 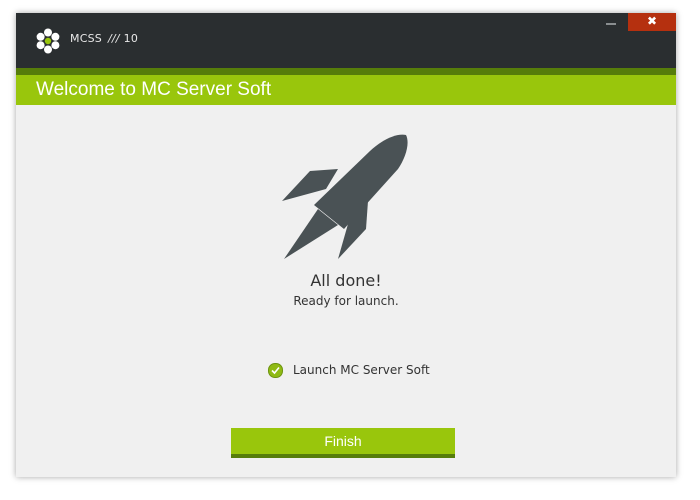 What do you see at coordinates (48, 41) in the screenshot?
I see `logo-icon` at bounding box center [48, 41].